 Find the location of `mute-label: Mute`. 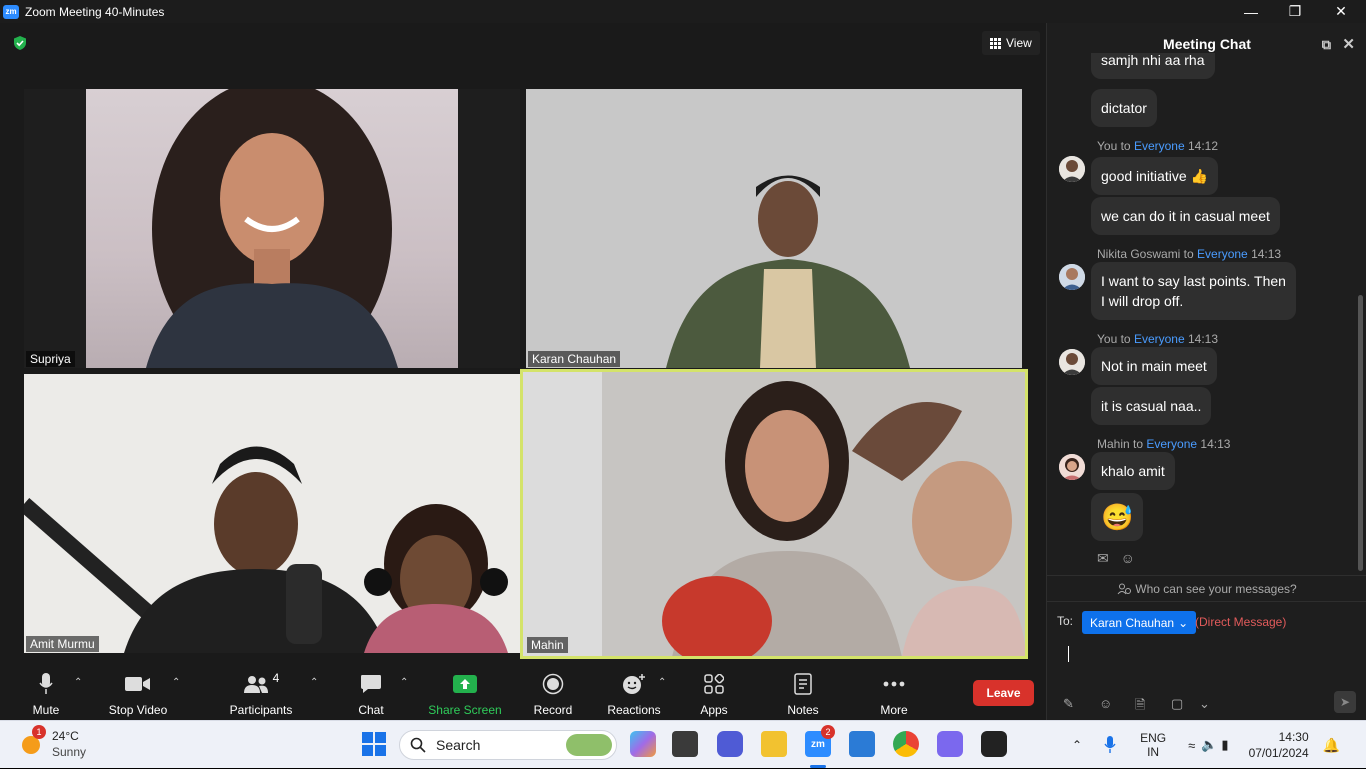

mute-label: Mute is located at coordinates (46, 710).